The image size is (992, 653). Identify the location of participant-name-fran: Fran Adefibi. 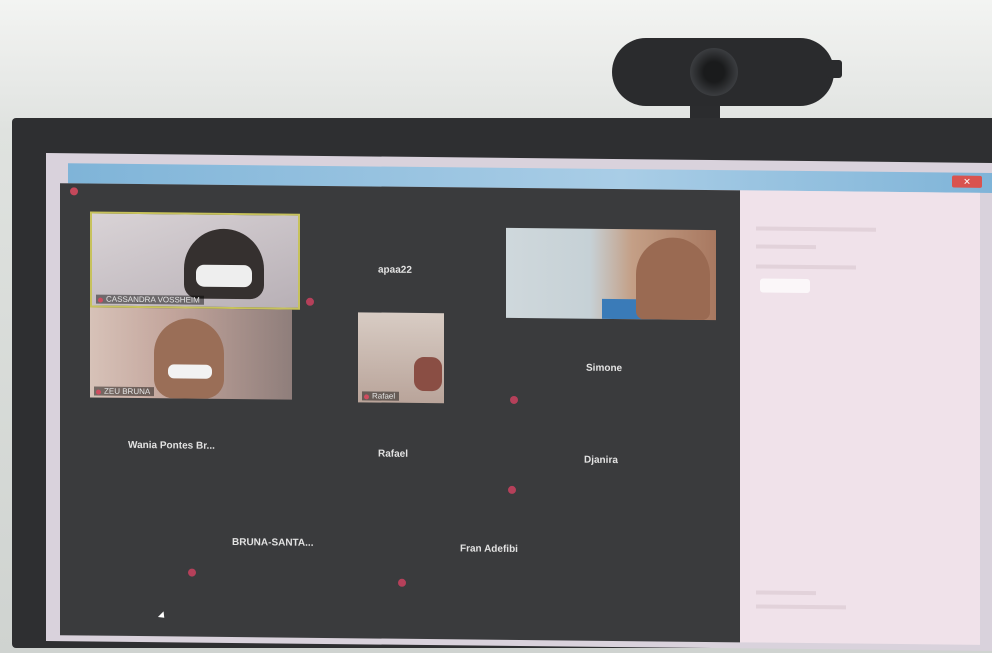
(489, 549).